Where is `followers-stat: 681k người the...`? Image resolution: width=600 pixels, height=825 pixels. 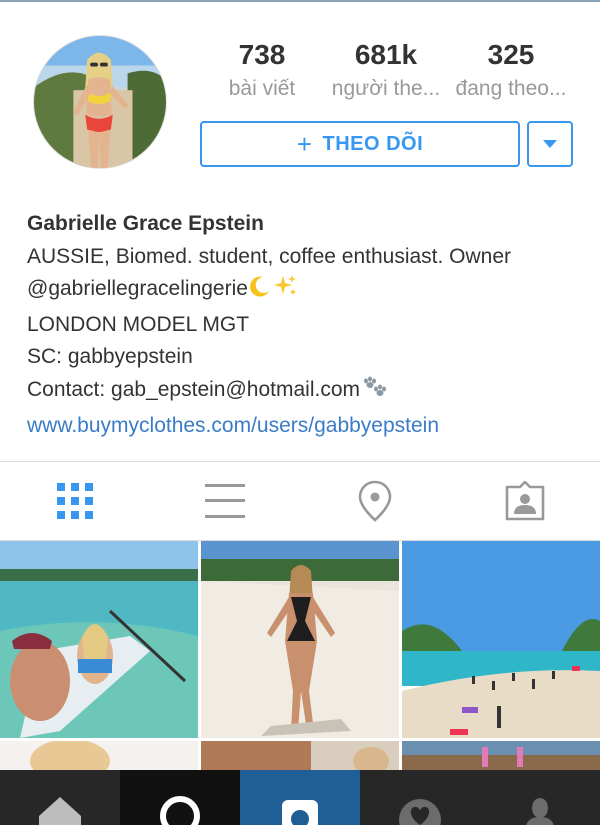
followers-stat: 681k người the... is located at coordinates (386, 71).